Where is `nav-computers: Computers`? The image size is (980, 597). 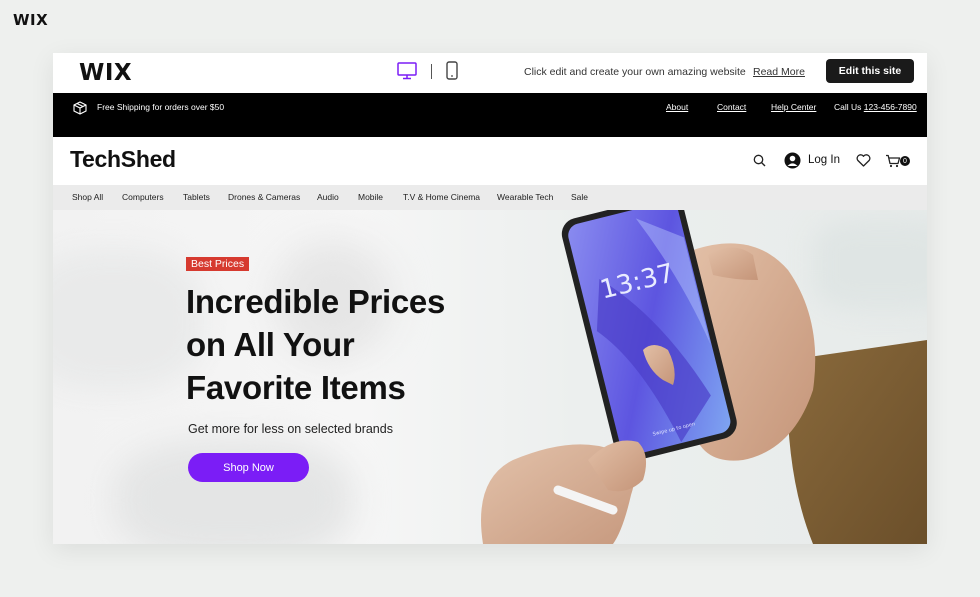 nav-computers: Computers is located at coordinates (143, 197).